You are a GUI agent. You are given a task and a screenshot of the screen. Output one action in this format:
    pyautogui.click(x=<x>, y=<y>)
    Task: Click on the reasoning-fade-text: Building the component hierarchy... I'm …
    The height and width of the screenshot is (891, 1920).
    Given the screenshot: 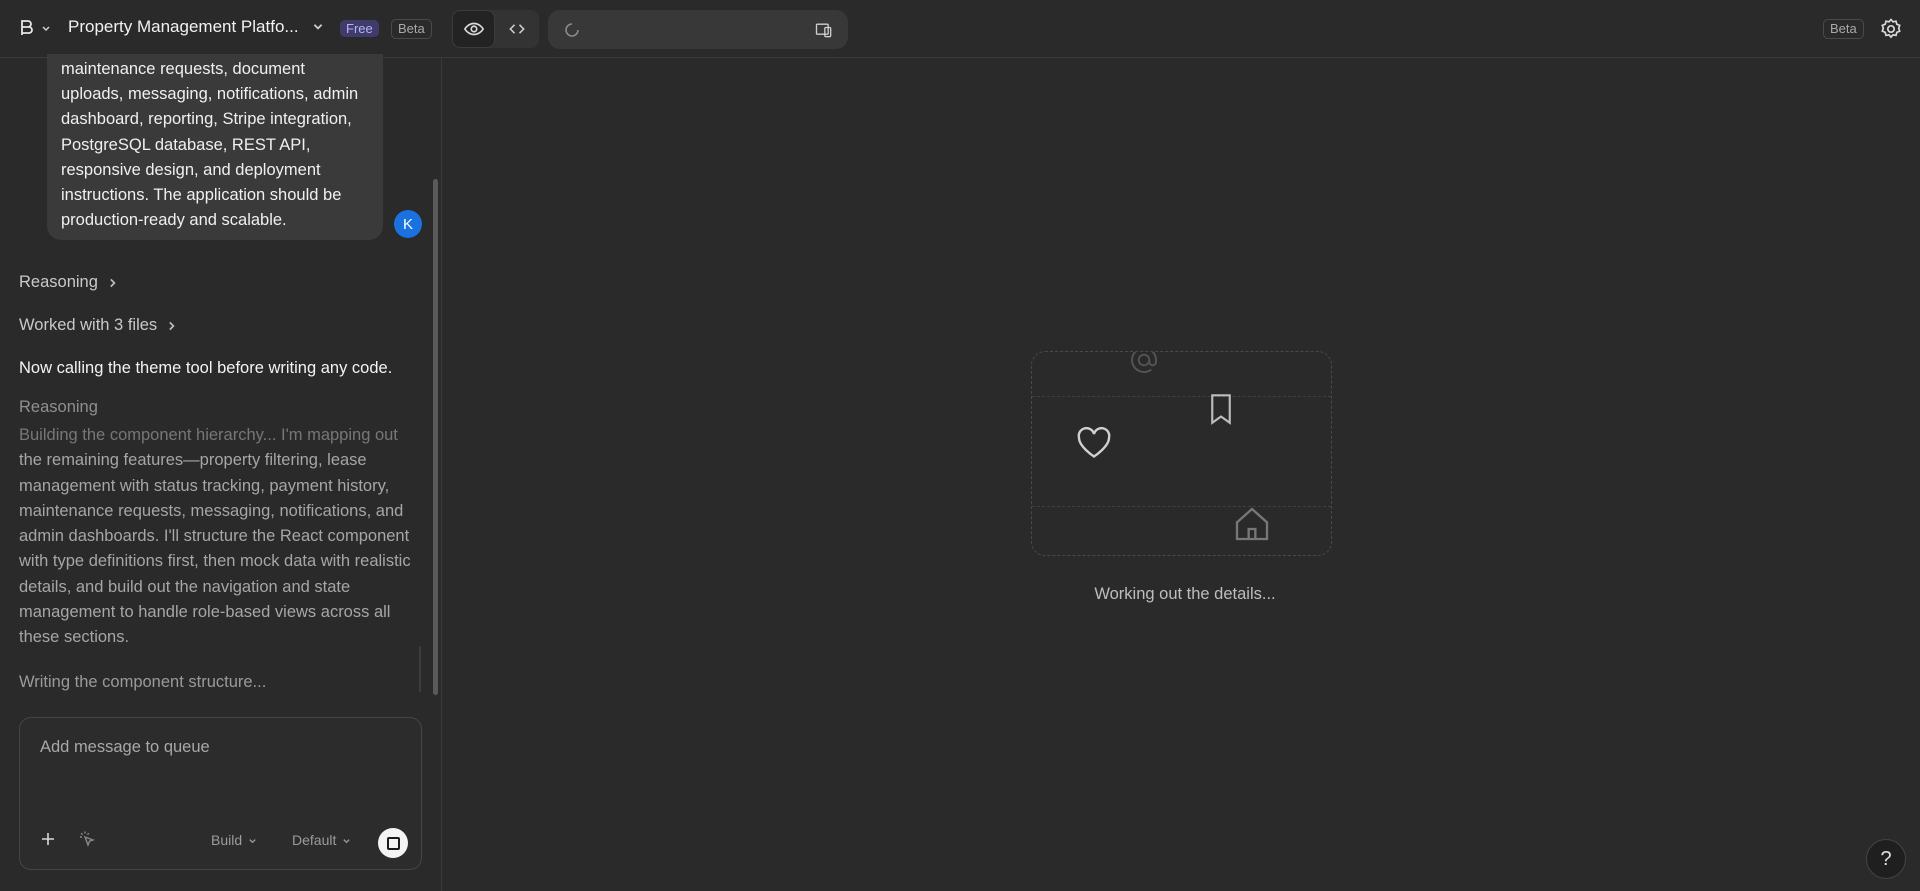 What is the action you would take?
    pyautogui.click(x=208, y=435)
    